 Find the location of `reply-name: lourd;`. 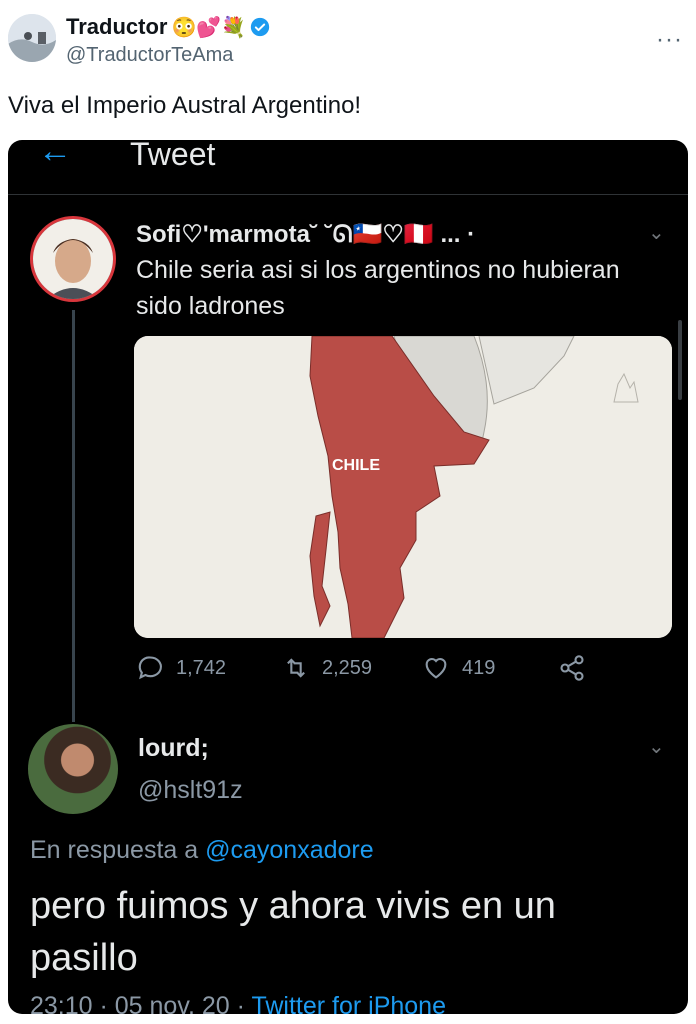

reply-name: lourd; is located at coordinates (173, 748).